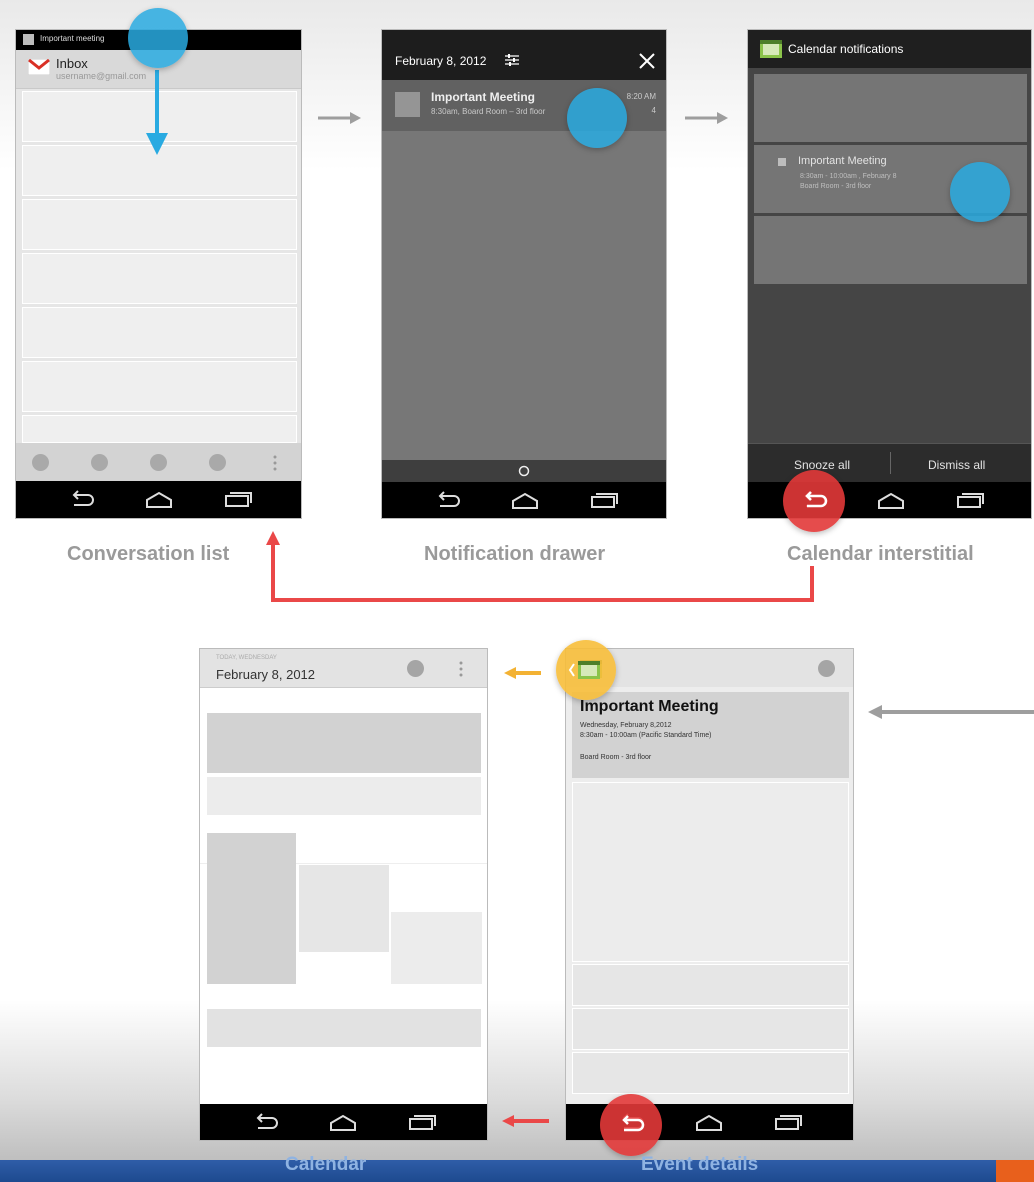 The height and width of the screenshot is (1182, 1034). Describe the element at coordinates (157, 112) in the screenshot. I see `swipe-down-arrow` at that location.